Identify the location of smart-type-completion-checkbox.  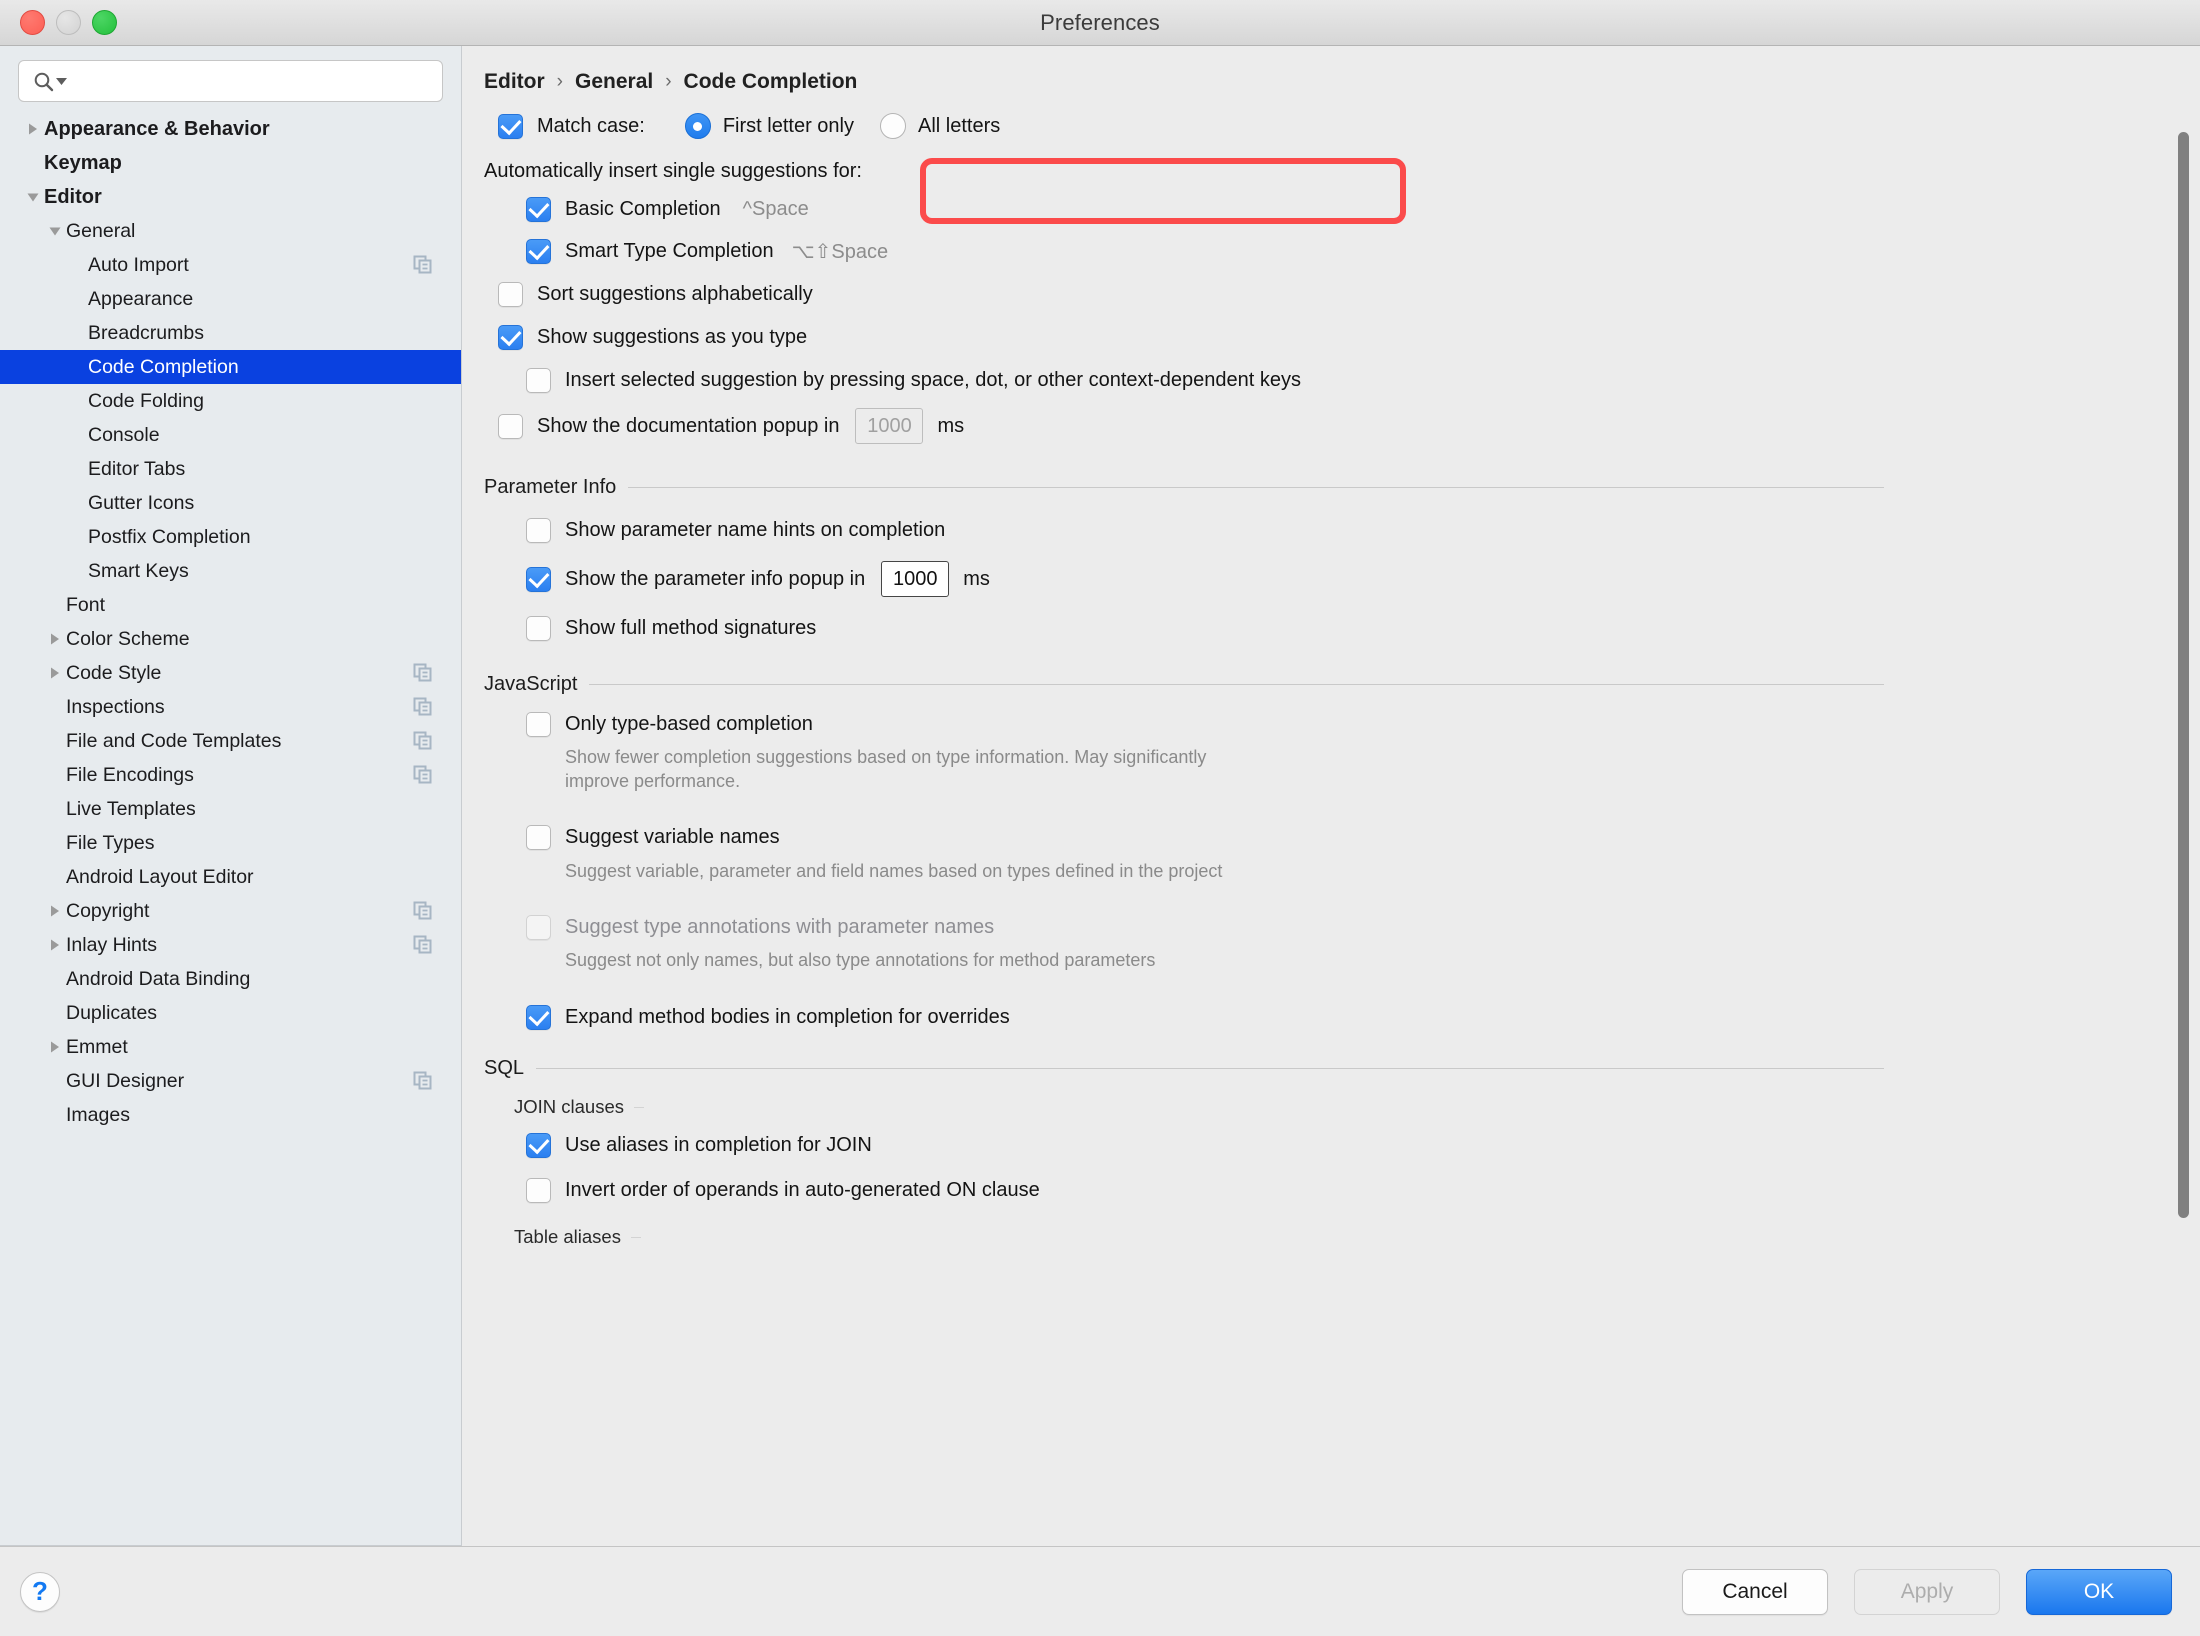
(538, 251).